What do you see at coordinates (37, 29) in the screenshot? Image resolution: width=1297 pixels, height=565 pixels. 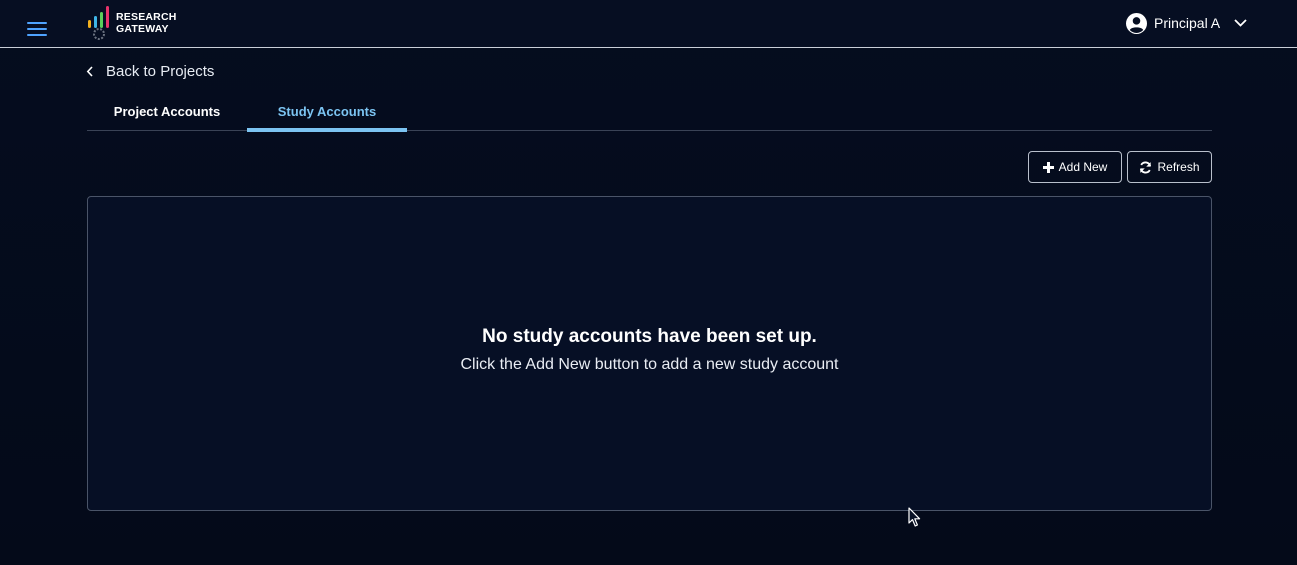 I see `hamburger-menu-icon` at bounding box center [37, 29].